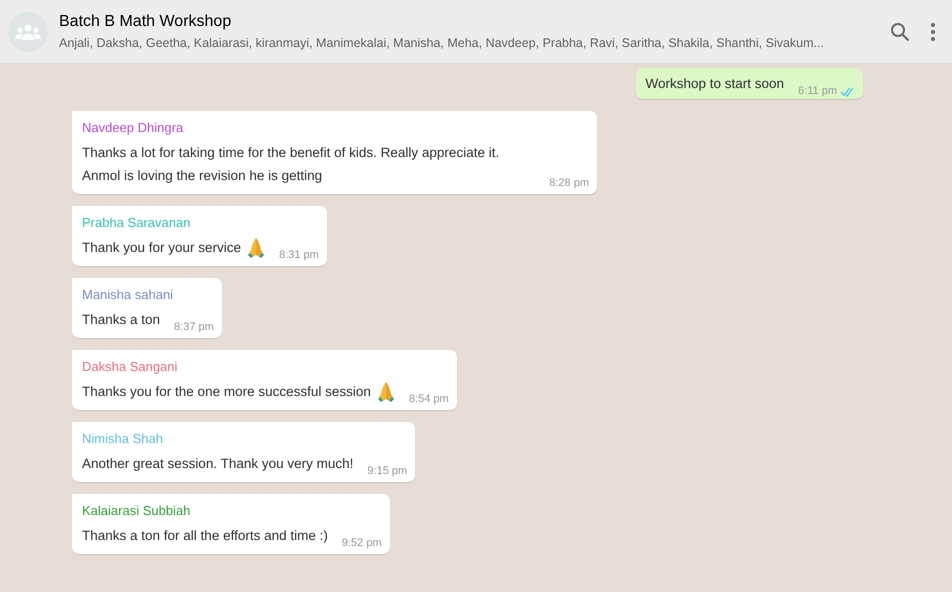 This screenshot has height=592, width=952. I want to click on people-icon, so click(28, 32).